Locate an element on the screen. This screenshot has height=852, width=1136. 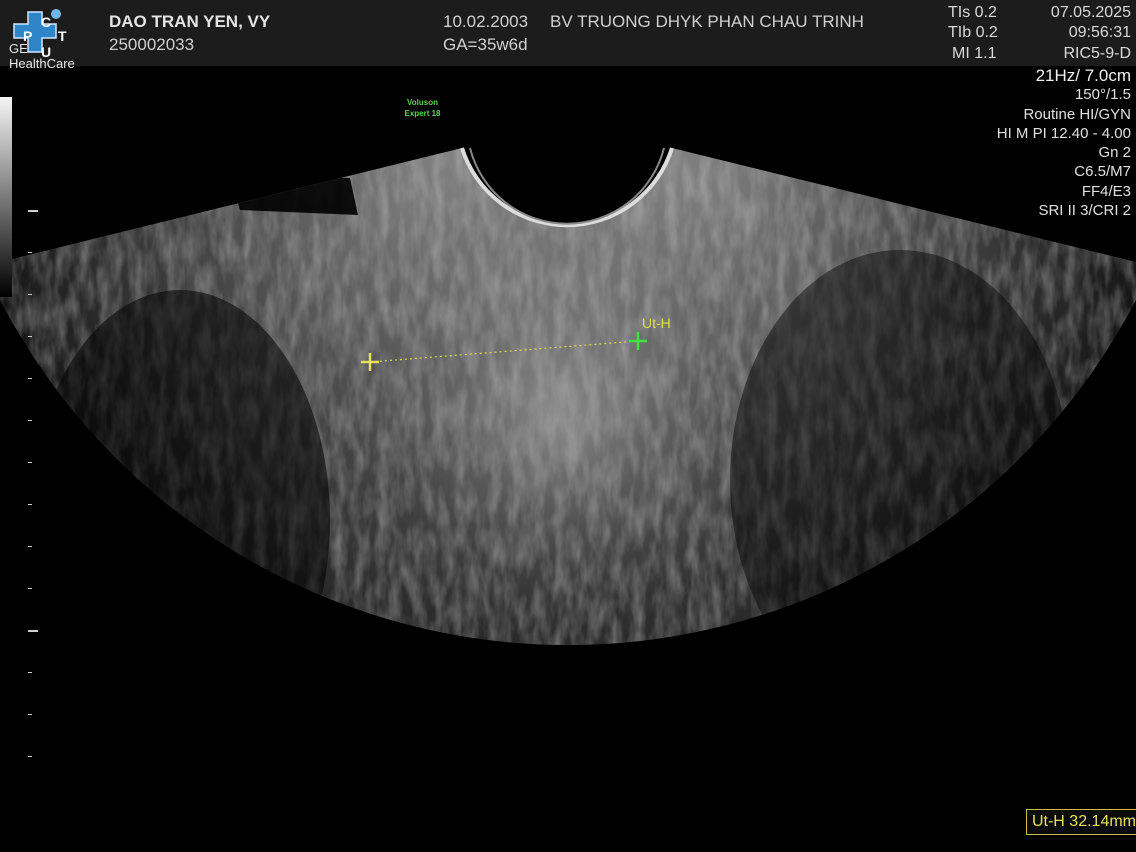
hospital-name: BV TRUONG DHYK PHAN CHAU TRINH is located at coordinates (707, 21).